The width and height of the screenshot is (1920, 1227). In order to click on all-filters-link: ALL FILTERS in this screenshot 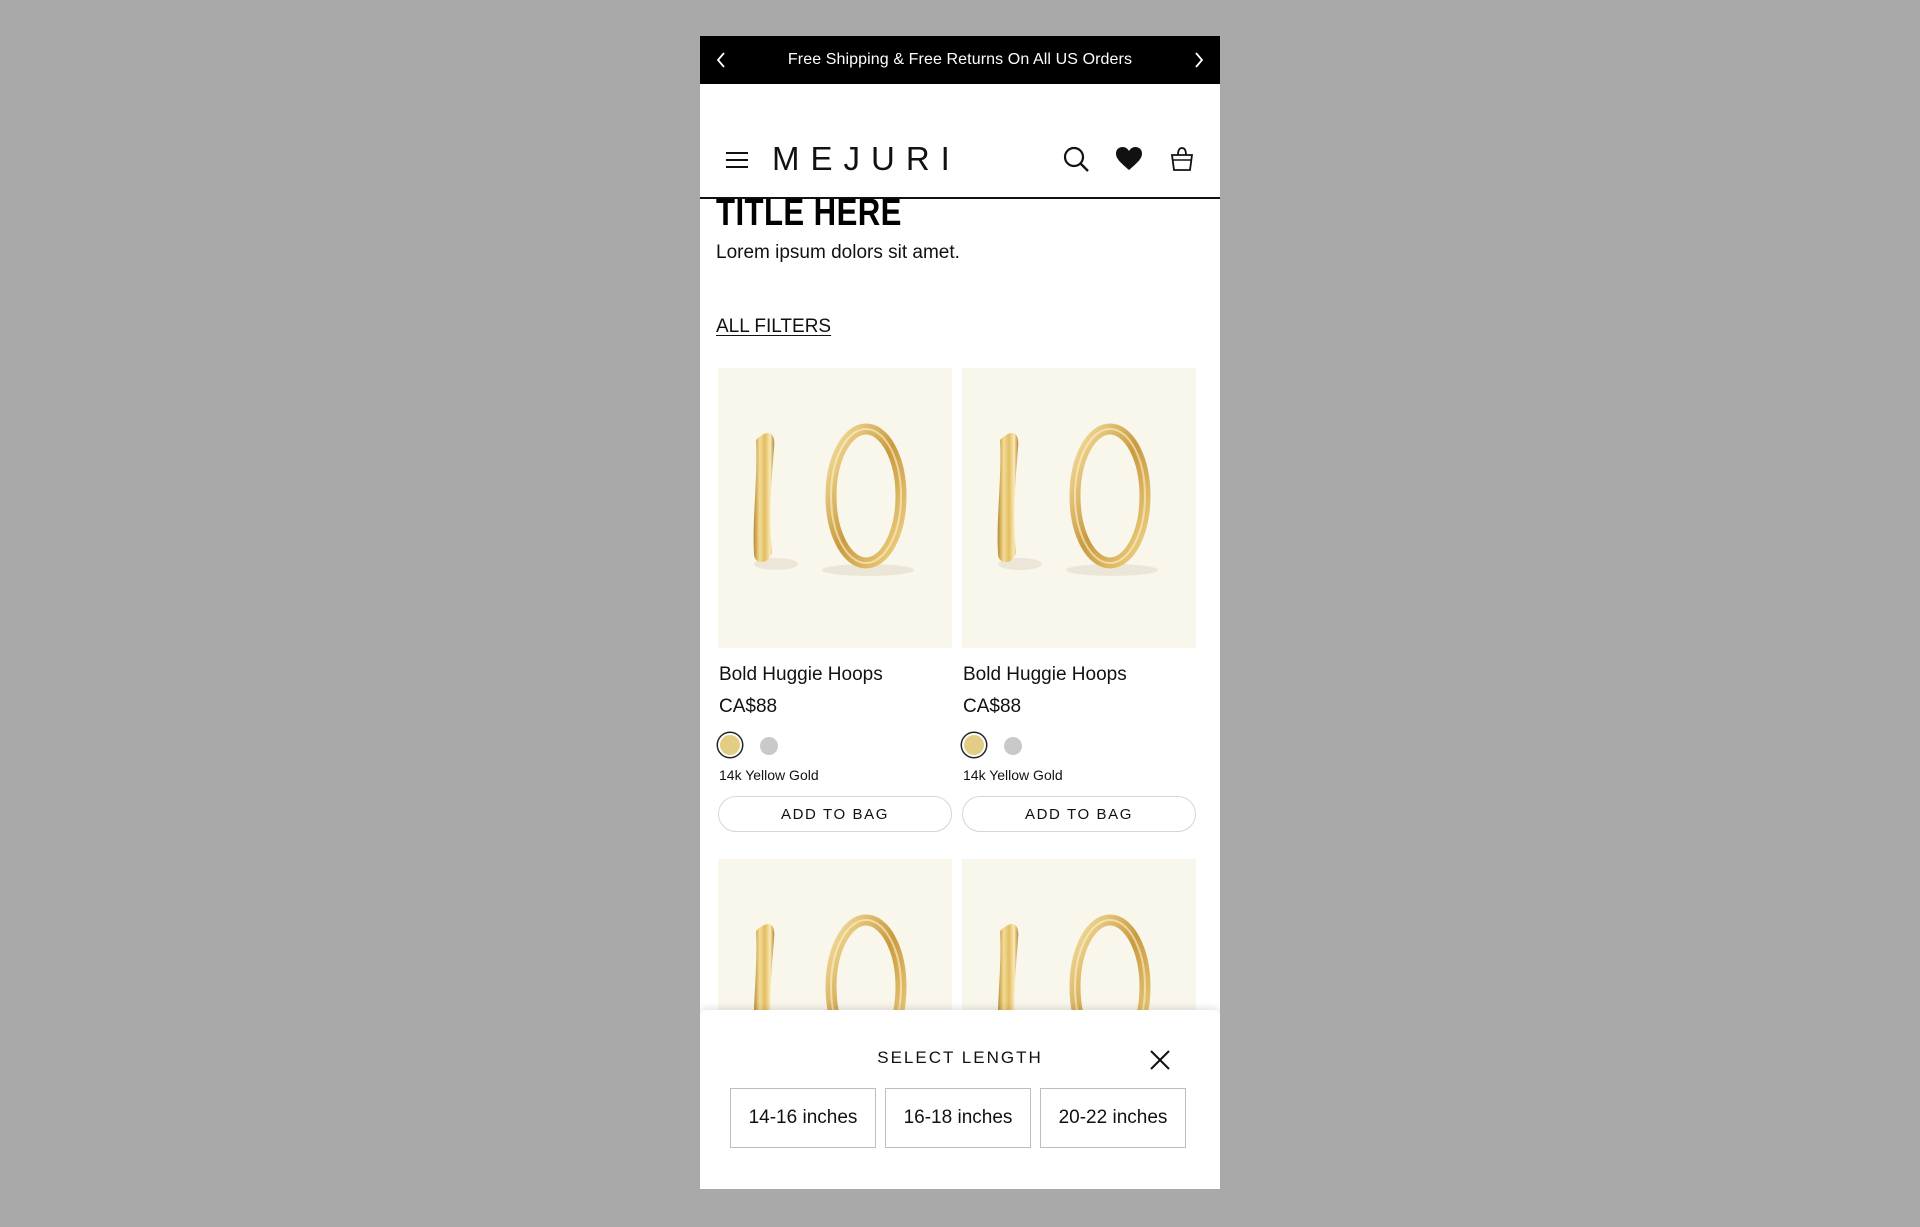, I will do `click(773, 327)`.